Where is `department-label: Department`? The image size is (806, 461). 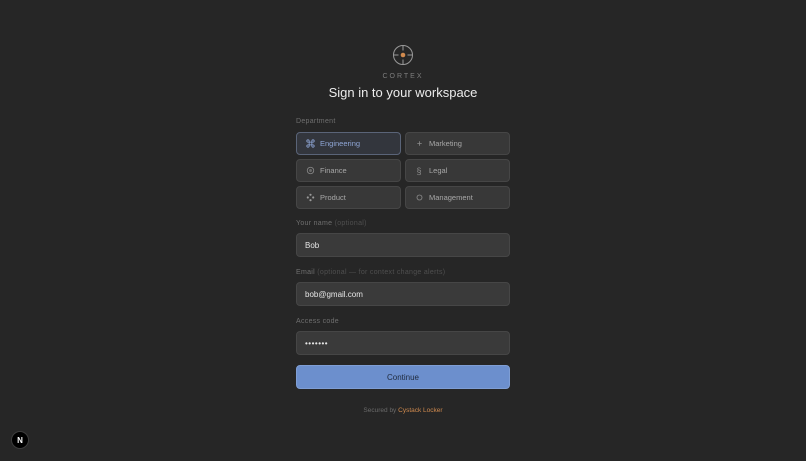 department-label: Department is located at coordinates (316, 121).